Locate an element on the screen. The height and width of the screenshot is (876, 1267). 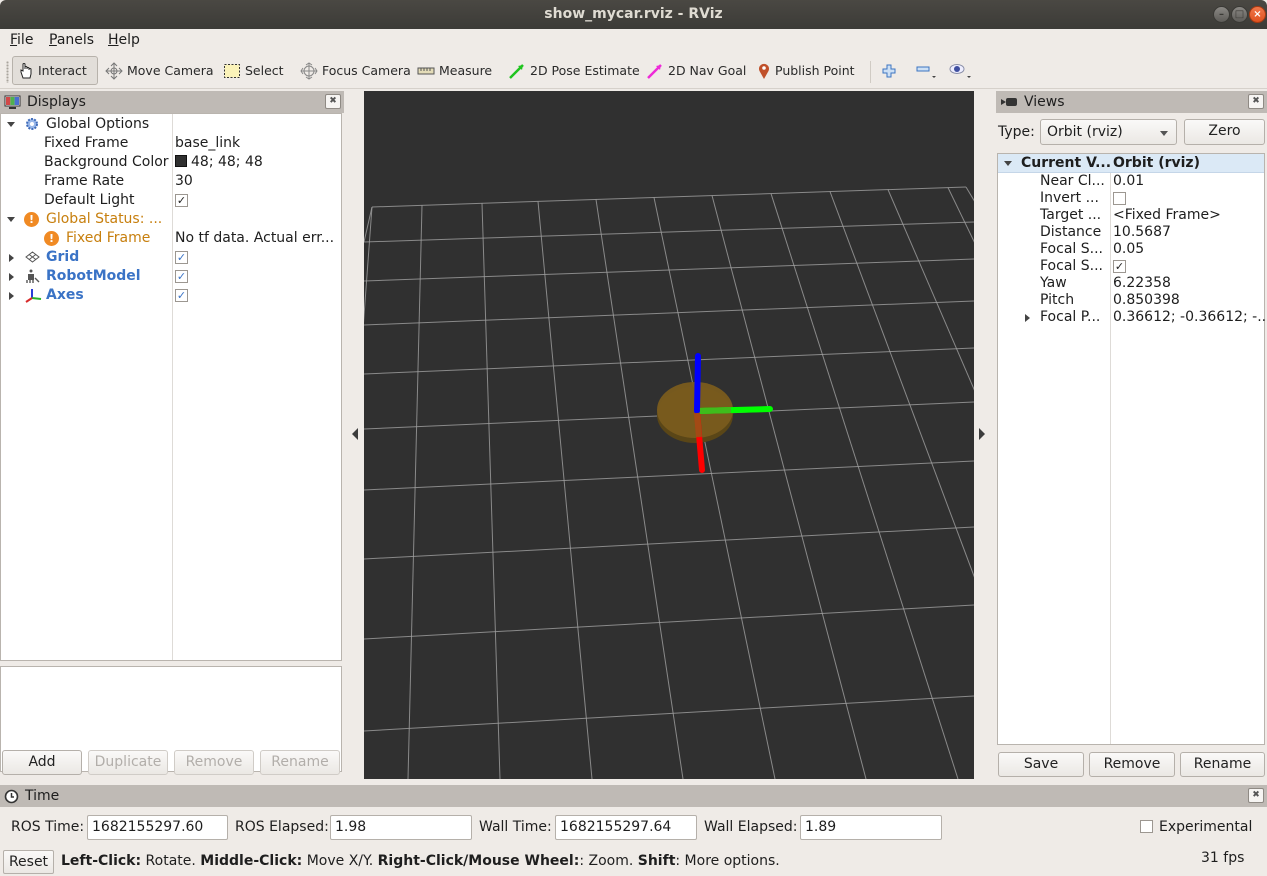
view-property-row: Focal S... ✓ is located at coordinates (1131, 266).